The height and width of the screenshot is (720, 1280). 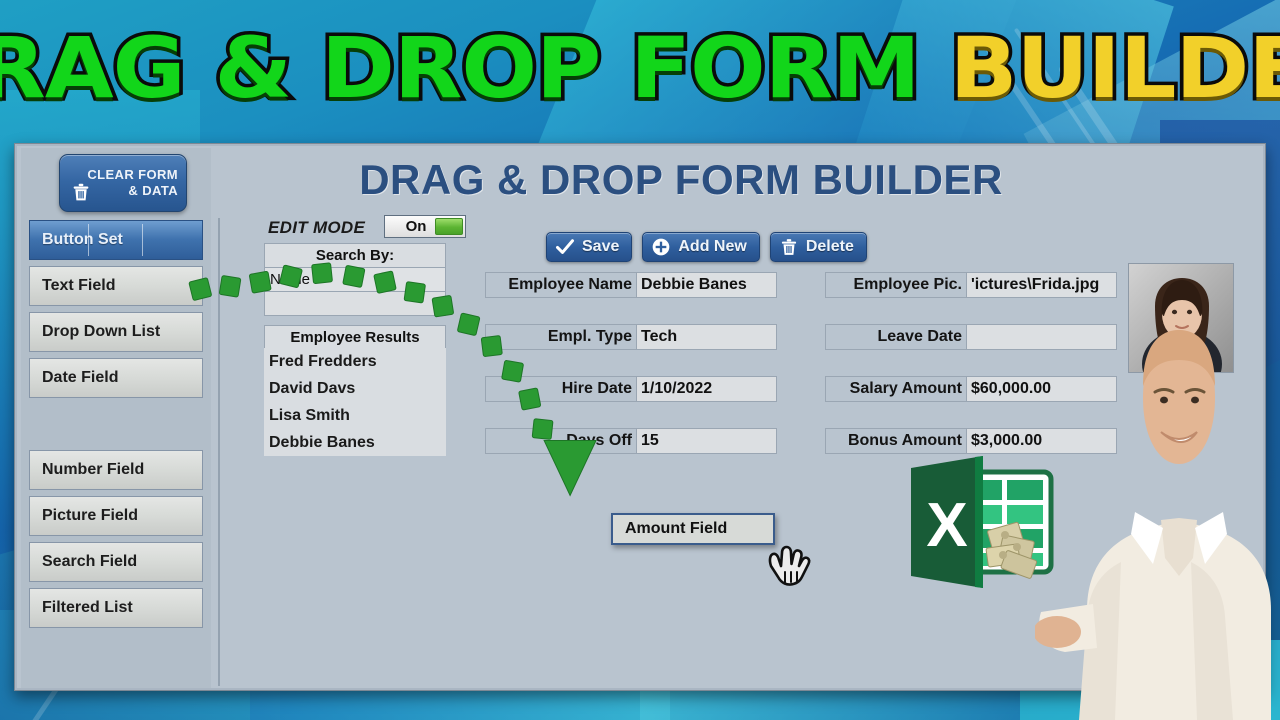 What do you see at coordinates (355, 279) in the screenshot?
I see `search-by-input: Name` at bounding box center [355, 279].